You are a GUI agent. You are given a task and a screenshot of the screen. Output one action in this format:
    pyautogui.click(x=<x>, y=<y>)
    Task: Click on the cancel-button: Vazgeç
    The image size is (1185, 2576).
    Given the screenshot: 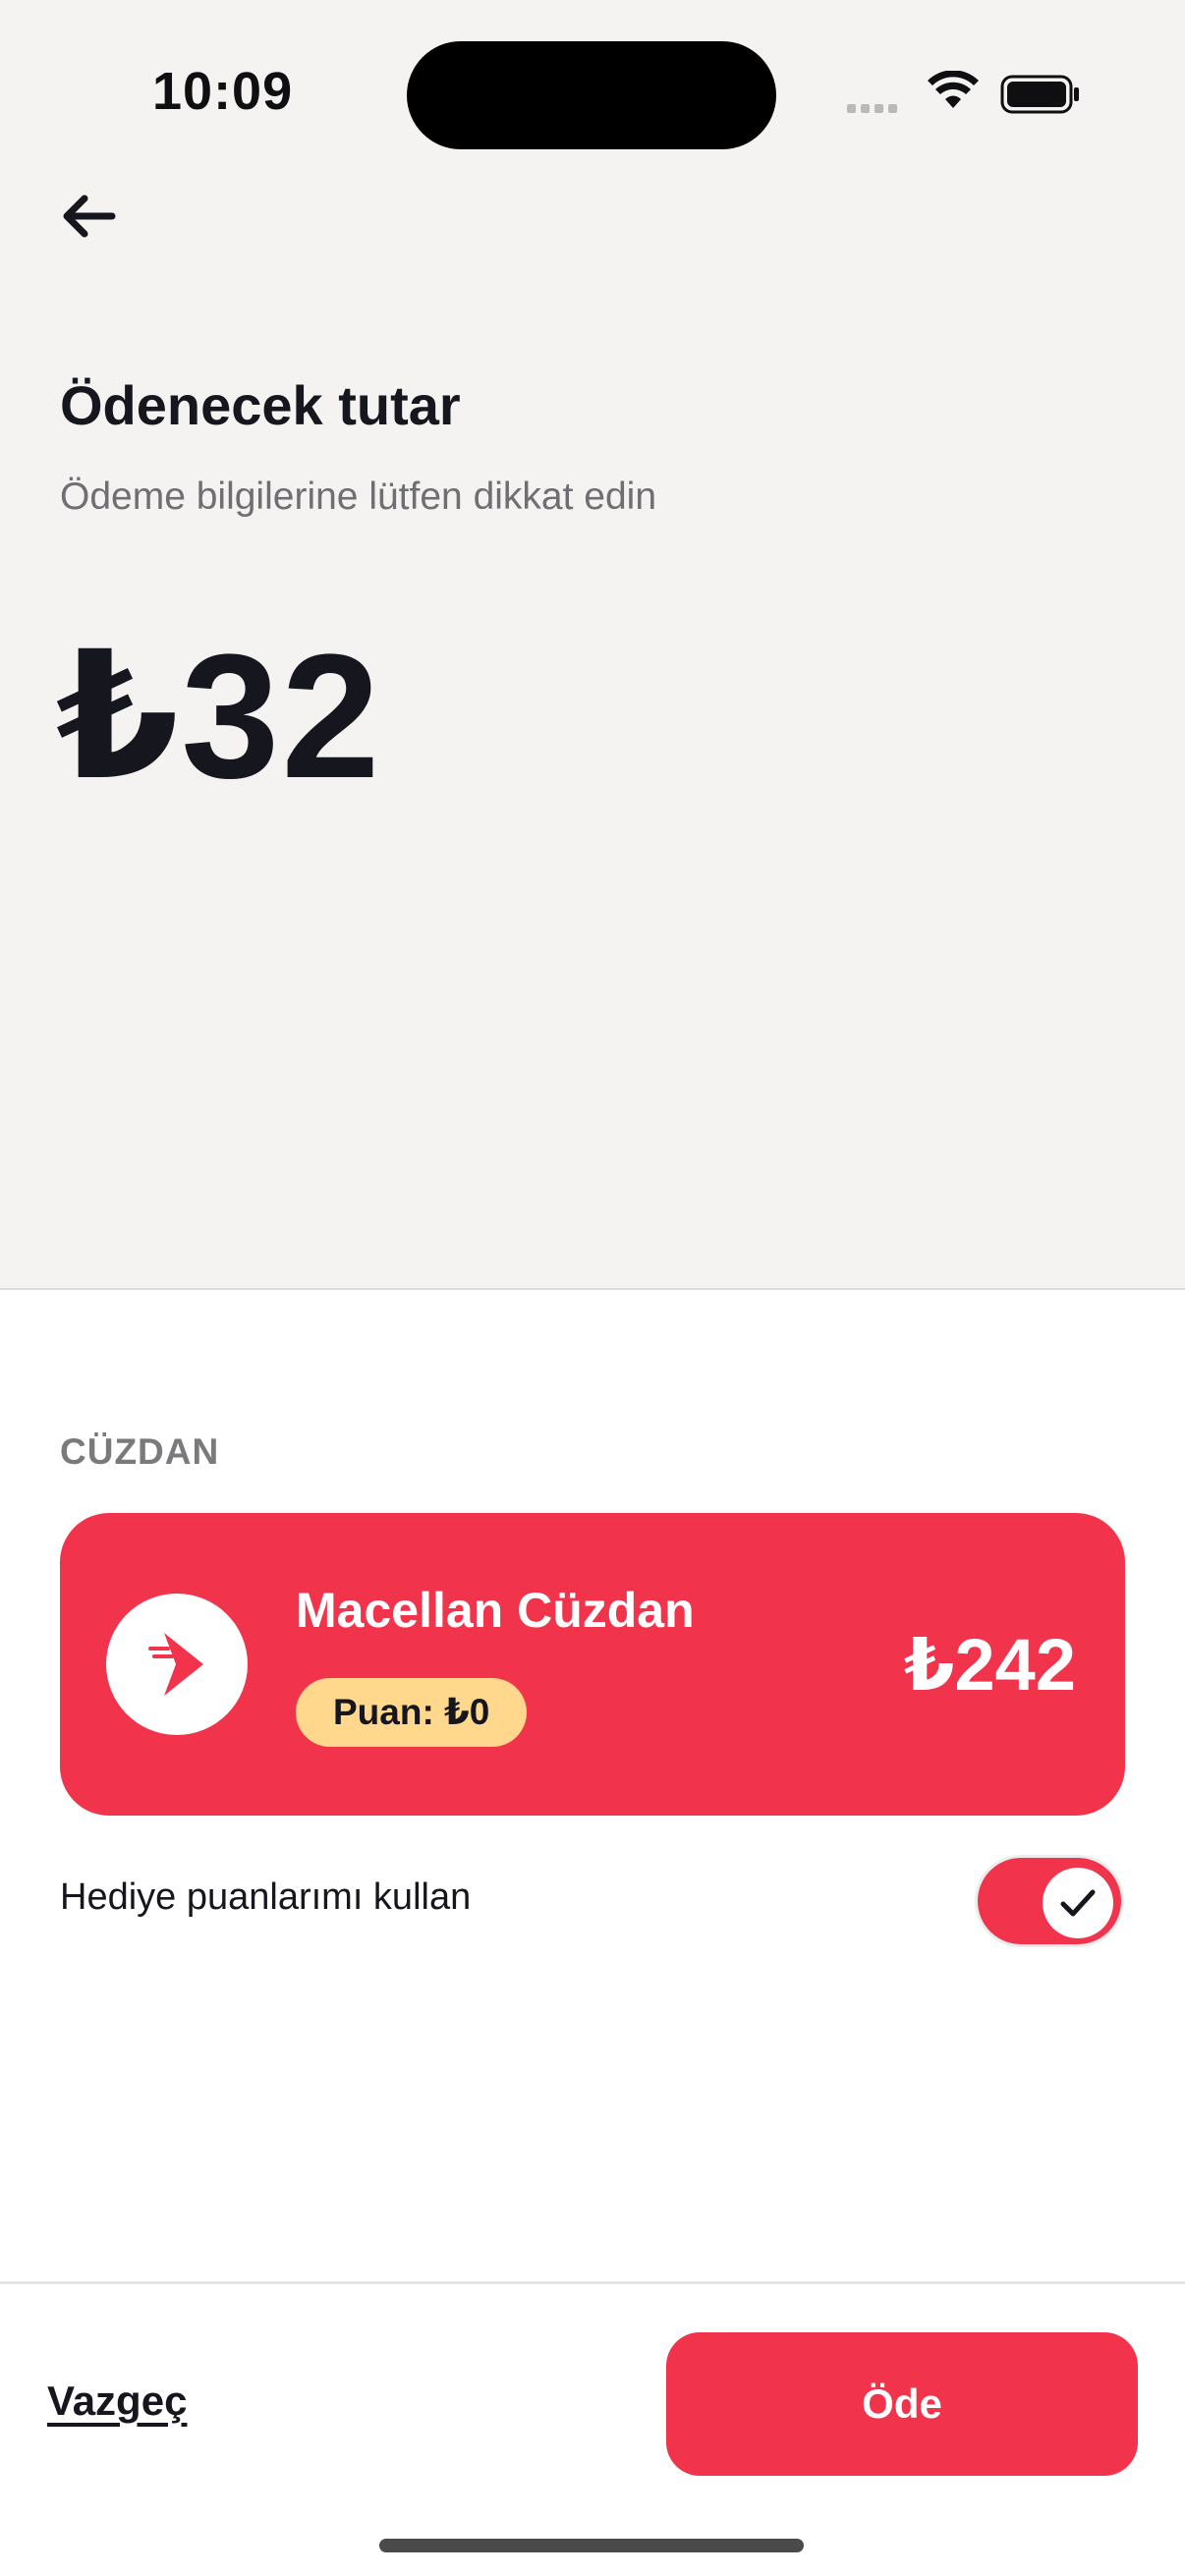 What is the action you would take?
    pyautogui.click(x=117, y=2401)
    